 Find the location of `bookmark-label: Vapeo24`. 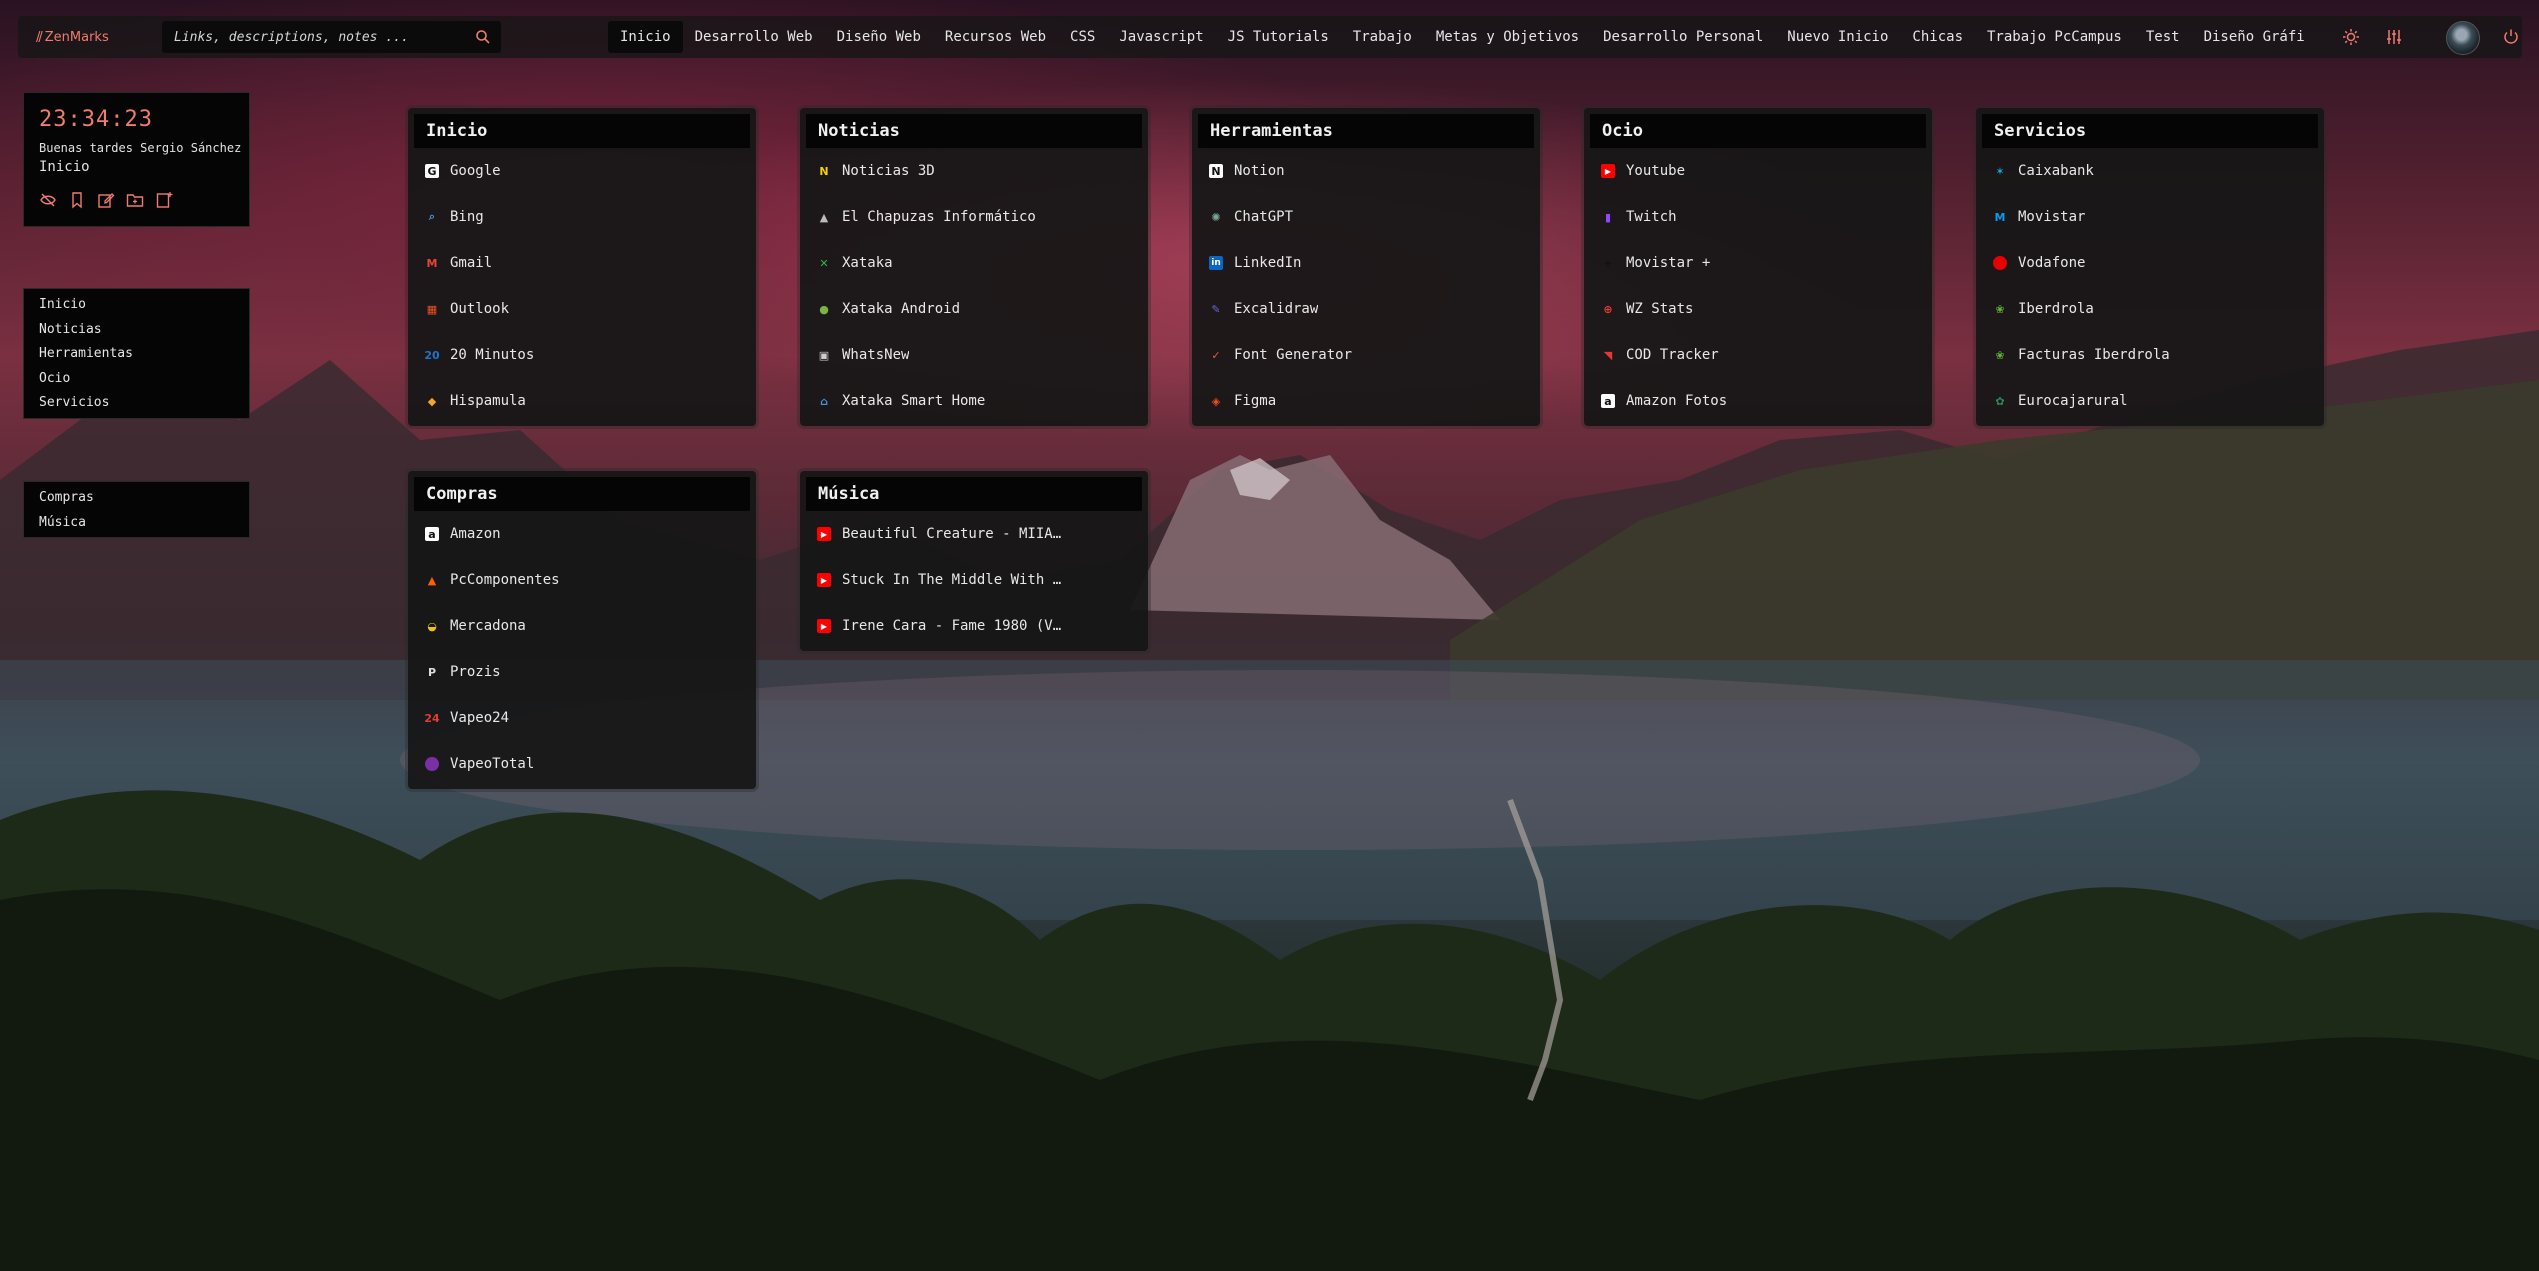

bookmark-label: Vapeo24 is located at coordinates (480, 718).